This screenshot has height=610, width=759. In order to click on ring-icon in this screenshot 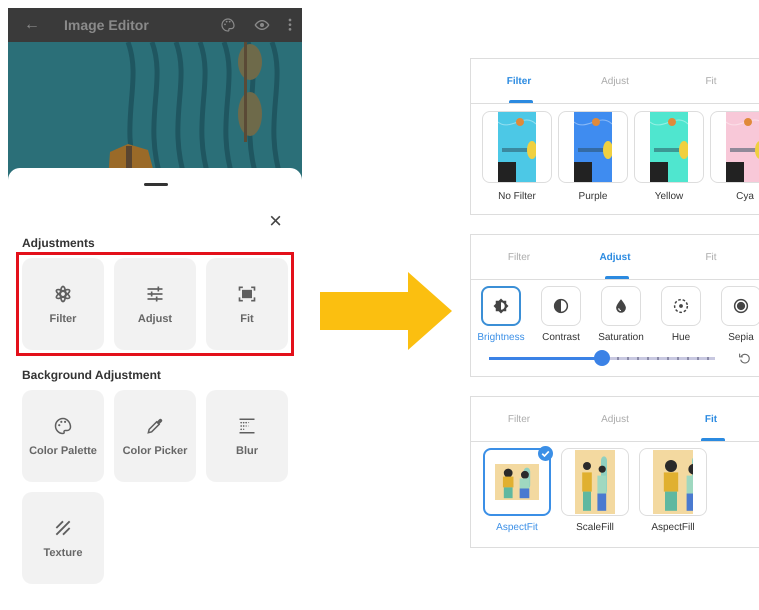, I will do `click(741, 306)`.